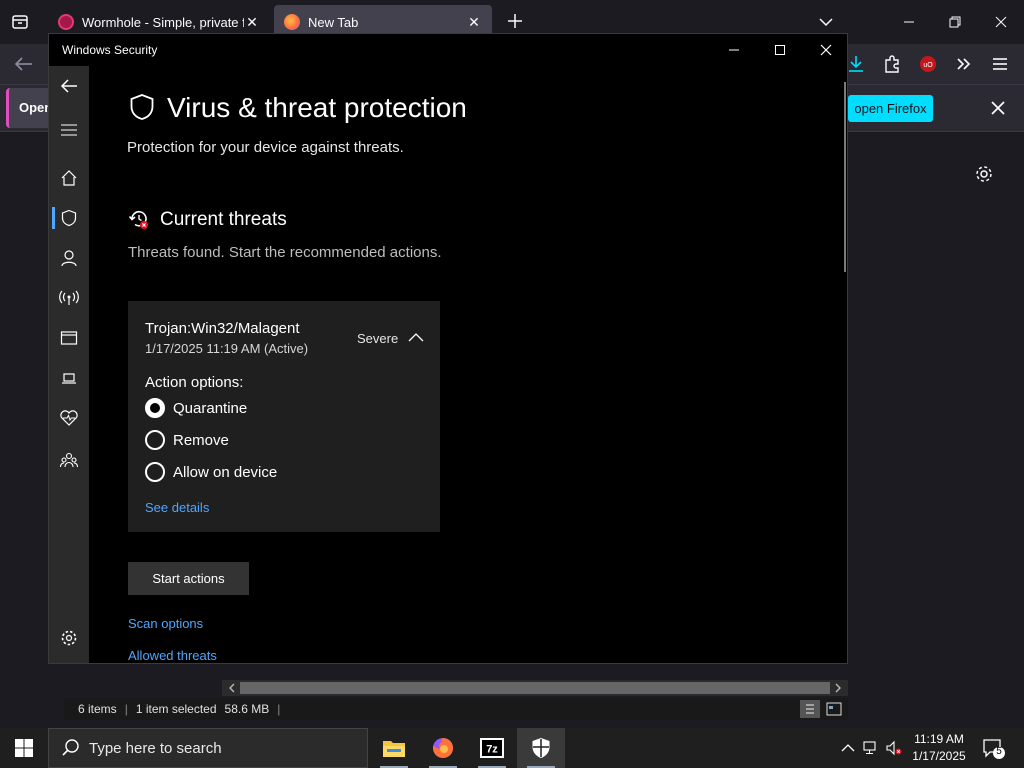 The width and height of the screenshot is (1024, 768). What do you see at coordinates (139, 219) in the screenshot?
I see `threat-history-icon` at bounding box center [139, 219].